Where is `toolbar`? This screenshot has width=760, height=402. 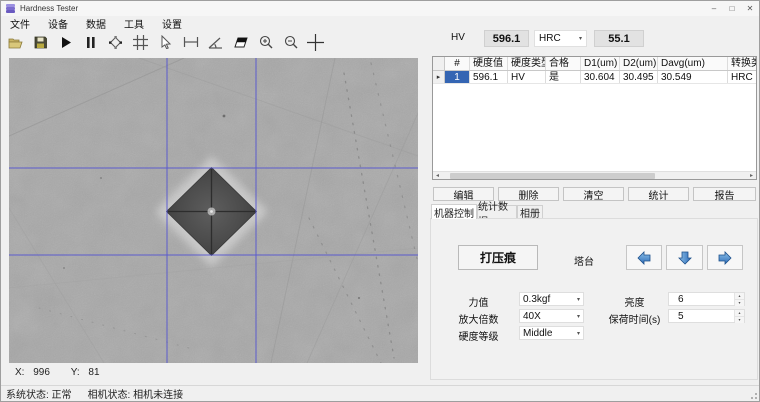
toolbar is located at coordinates (165, 42).